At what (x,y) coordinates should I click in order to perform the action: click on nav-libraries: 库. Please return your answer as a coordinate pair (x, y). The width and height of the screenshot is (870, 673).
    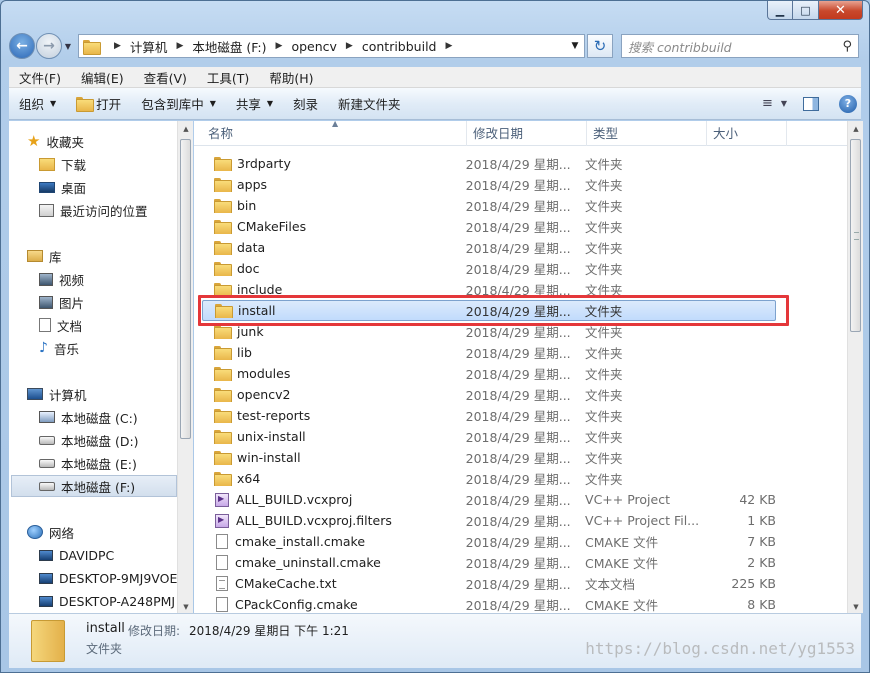
    Looking at the image, I should click on (44, 256).